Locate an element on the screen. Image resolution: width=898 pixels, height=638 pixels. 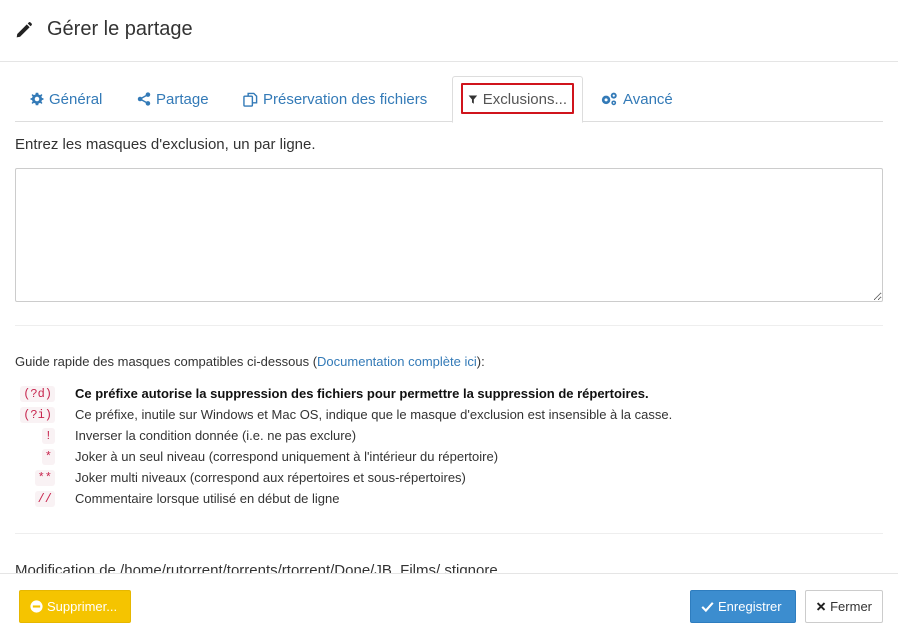
rule-code: (?i) is located at coordinates (37, 414).